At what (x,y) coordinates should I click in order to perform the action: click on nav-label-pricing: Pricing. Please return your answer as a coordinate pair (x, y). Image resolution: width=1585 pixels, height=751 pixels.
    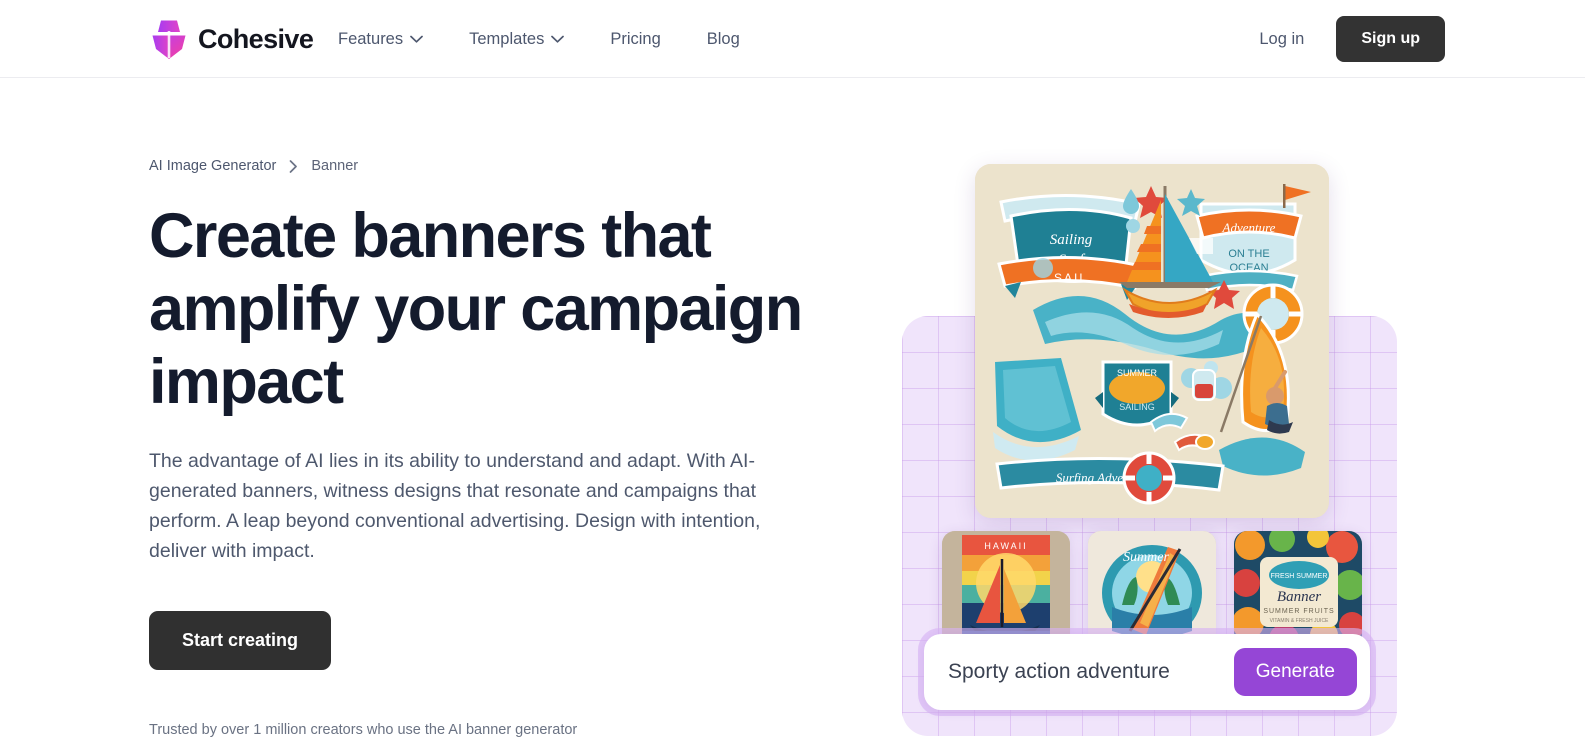
    Looking at the image, I should click on (635, 38).